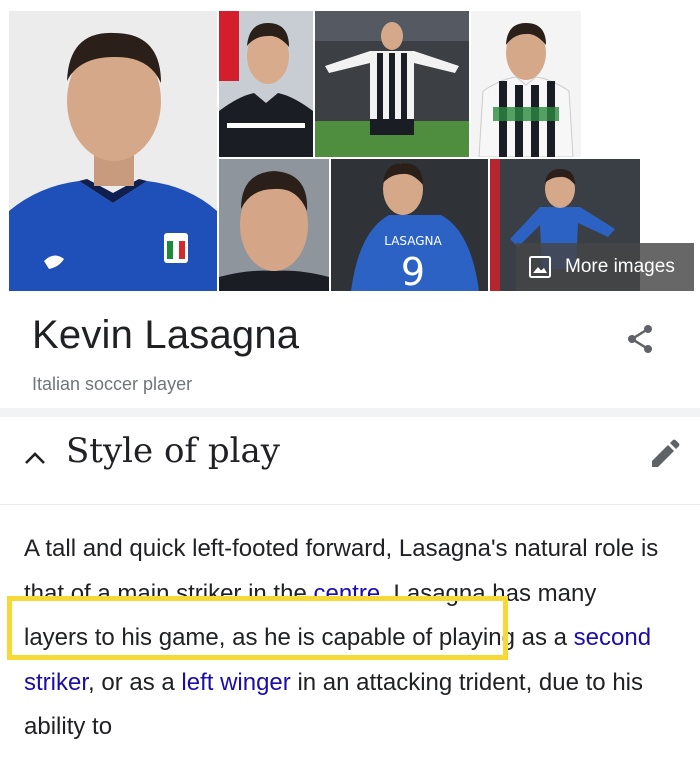 The height and width of the screenshot is (767, 700). What do you see at coordinates (113, 151) in the screenshot?
I see `main-player-image` at bounding box center [113, 151].